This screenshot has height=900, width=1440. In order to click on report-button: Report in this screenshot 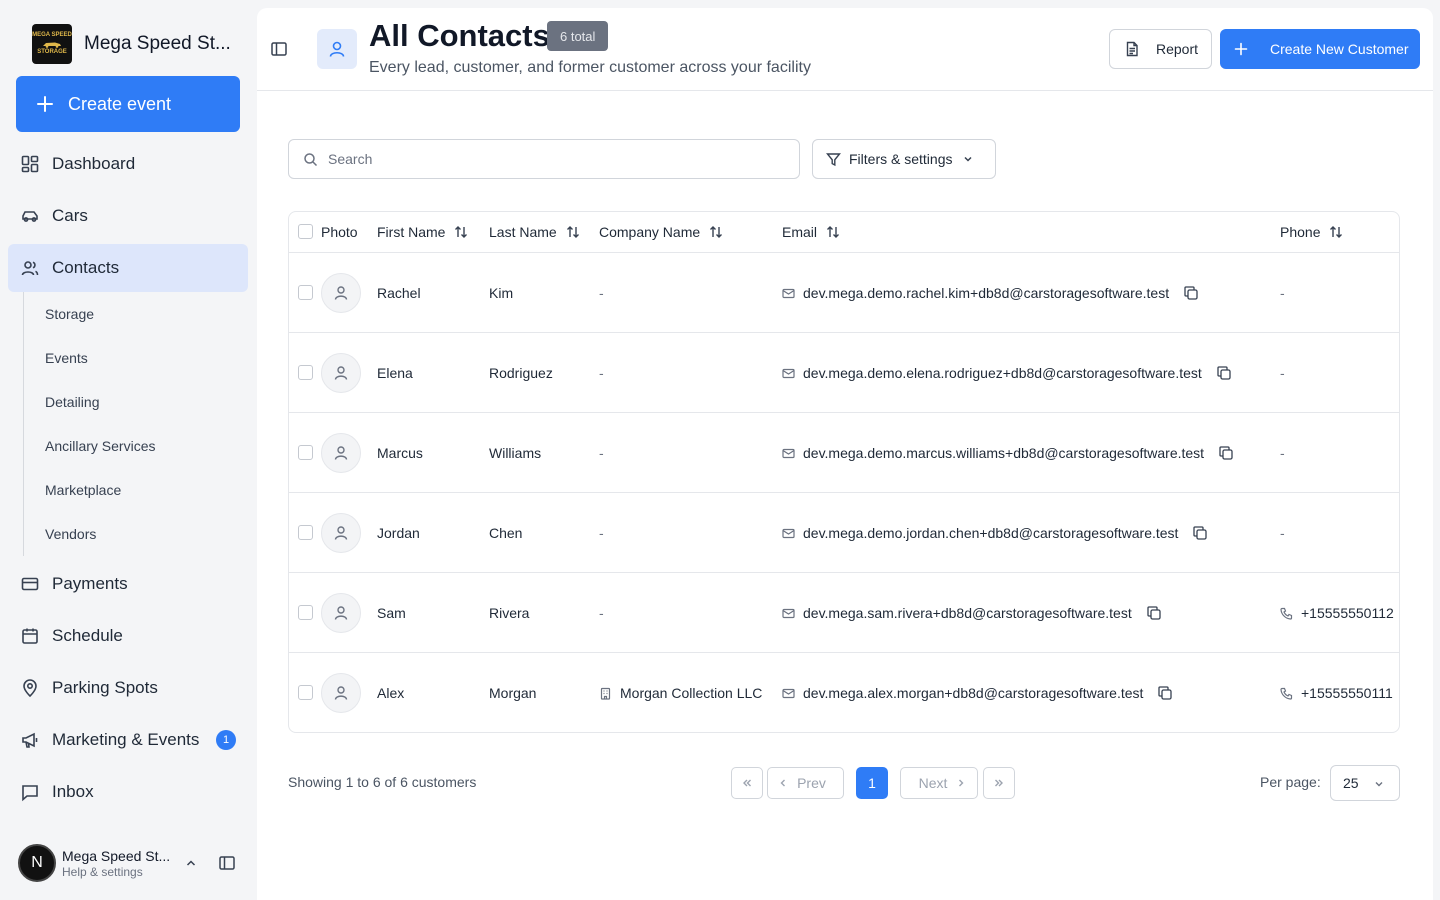, I will do `click(1160, 49)`.